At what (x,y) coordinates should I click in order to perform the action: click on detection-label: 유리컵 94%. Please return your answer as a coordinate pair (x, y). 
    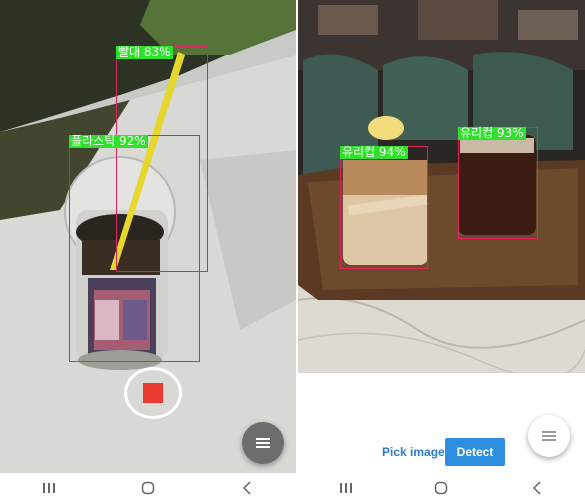
    Looking at the image, I should click on (374, 152).